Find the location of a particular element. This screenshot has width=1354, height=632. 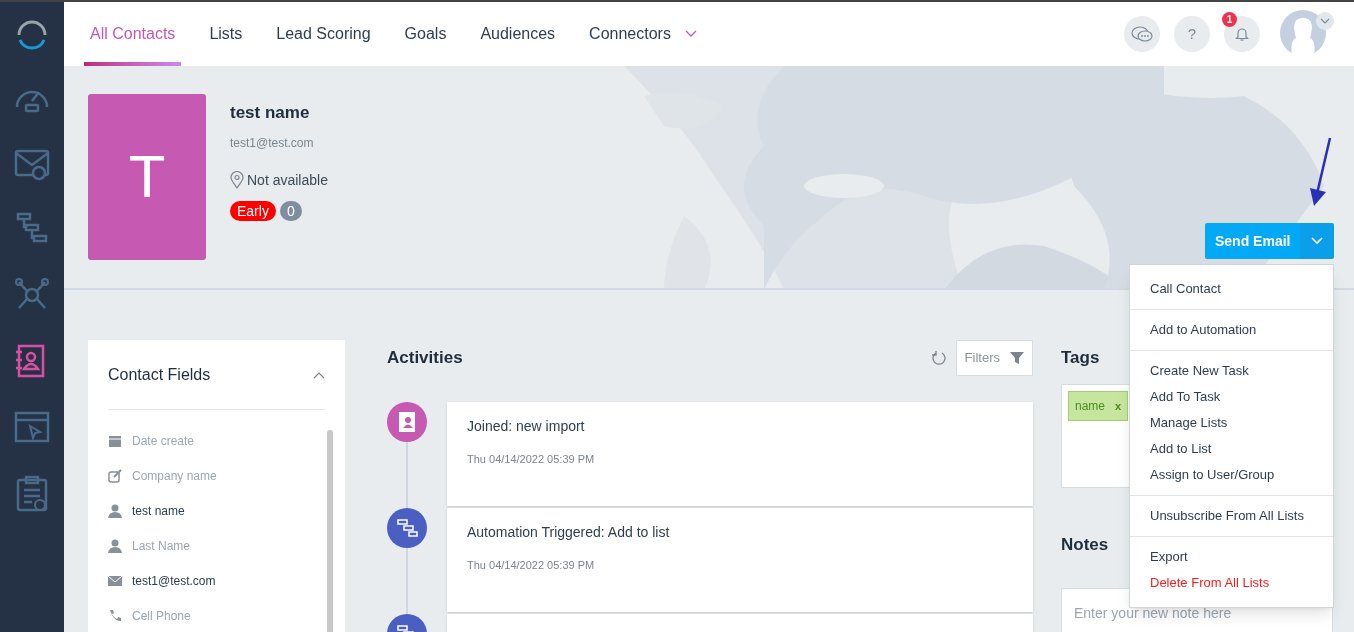

score-badge: 0 is located at coordinates (290, 210).